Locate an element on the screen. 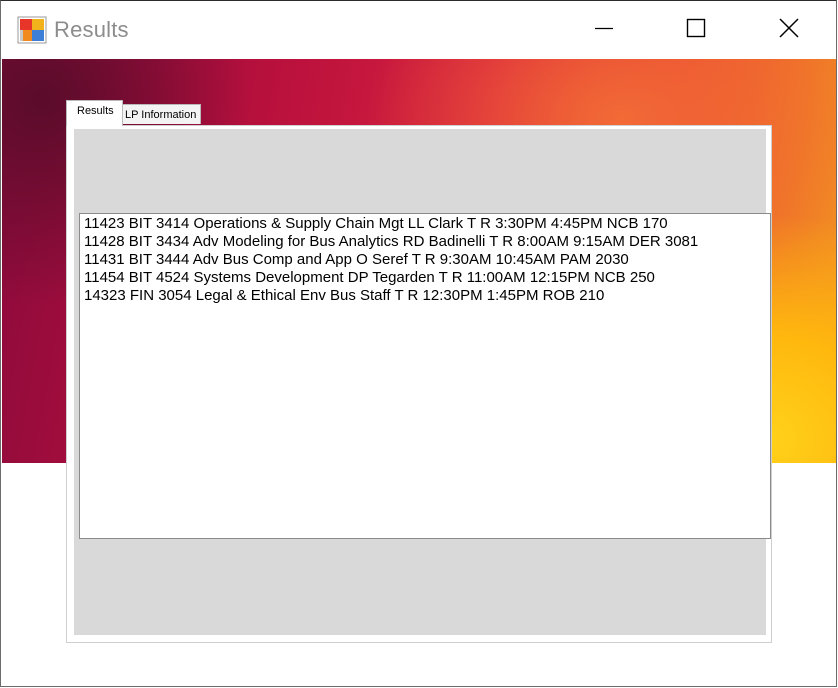 Image resolution: width=838 pixels, height=688 pixels. minimize-button is located at coordinates (604, 30).